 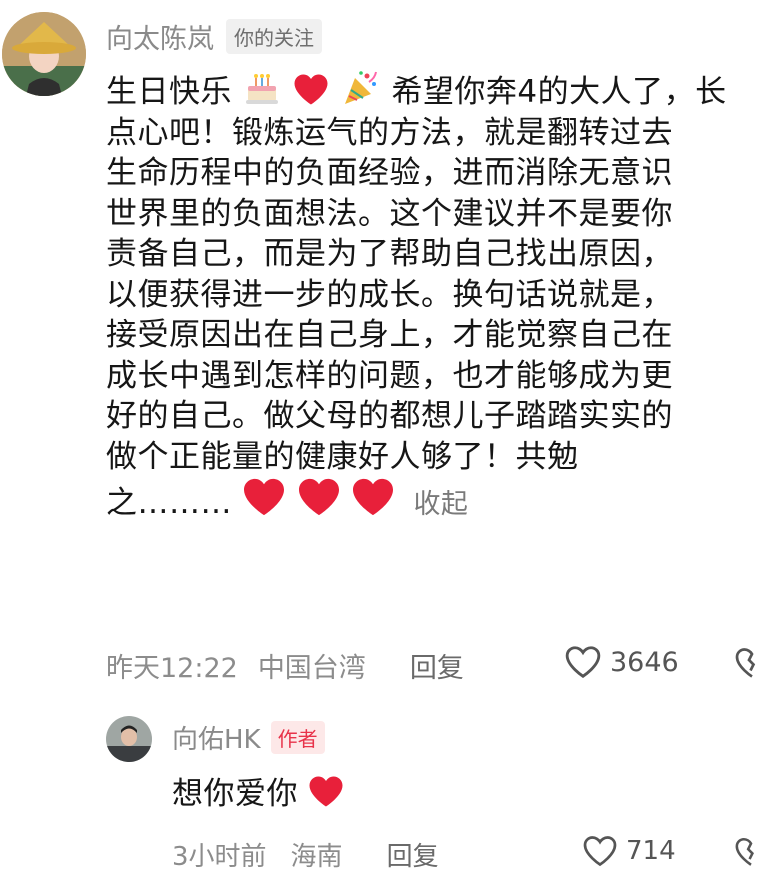 I want to click on party-popper-icon, so click(x=361, y=87).